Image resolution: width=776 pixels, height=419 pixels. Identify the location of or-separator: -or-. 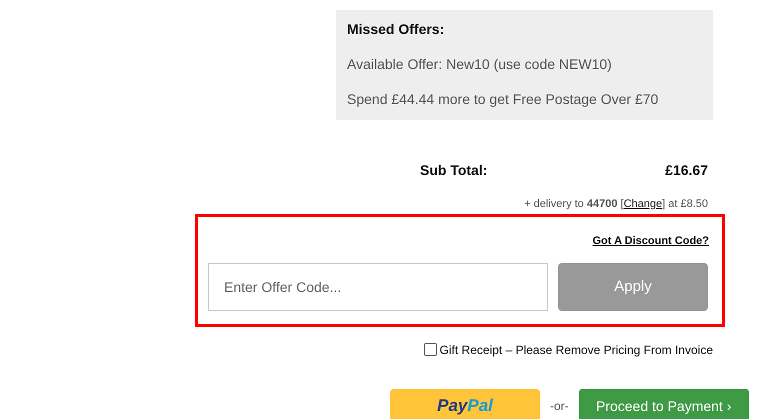
(559, 406).